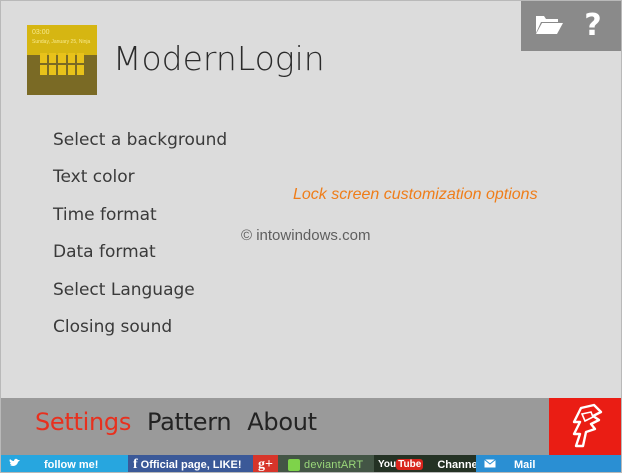 The height and width of the screenshot is (473, 622). Describe the element at coordinates (140, 295) in the screenshot. I see `menu-item-select-language: Select Language` at that location.